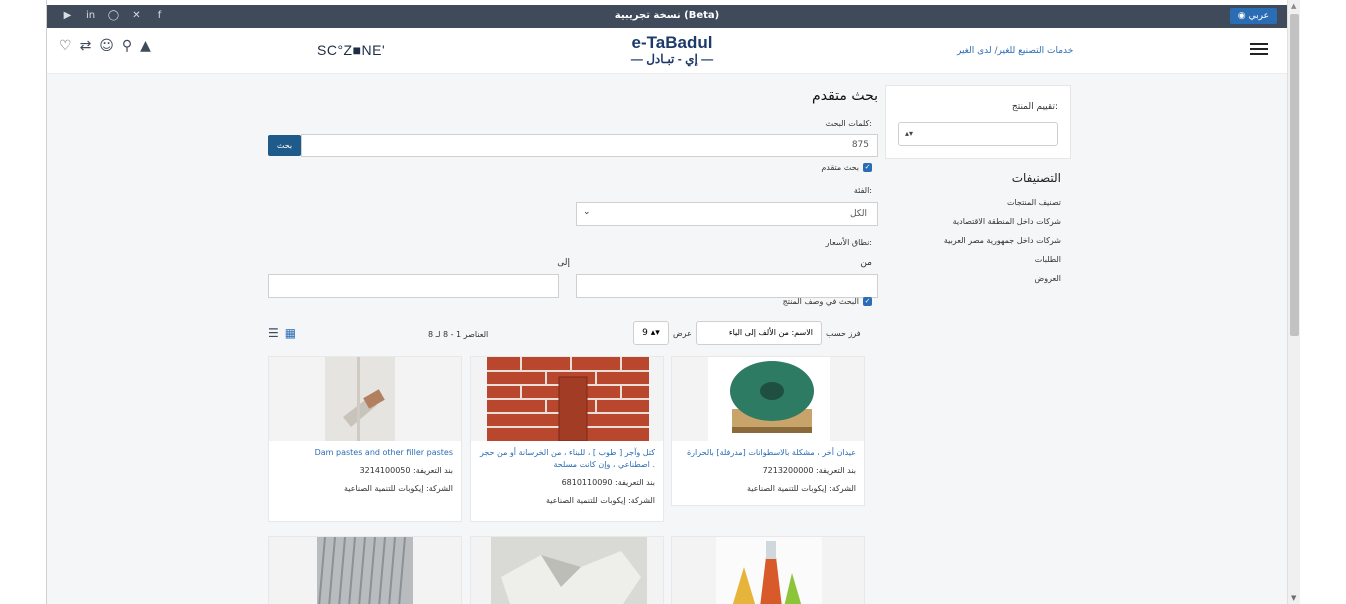 The height and width of the screenshot is (604, 1346). What do you see at coordinates (587, 212) in the screenshot?
I see `chevron-down-icon: ⌄` at bounding box center [587, 212].